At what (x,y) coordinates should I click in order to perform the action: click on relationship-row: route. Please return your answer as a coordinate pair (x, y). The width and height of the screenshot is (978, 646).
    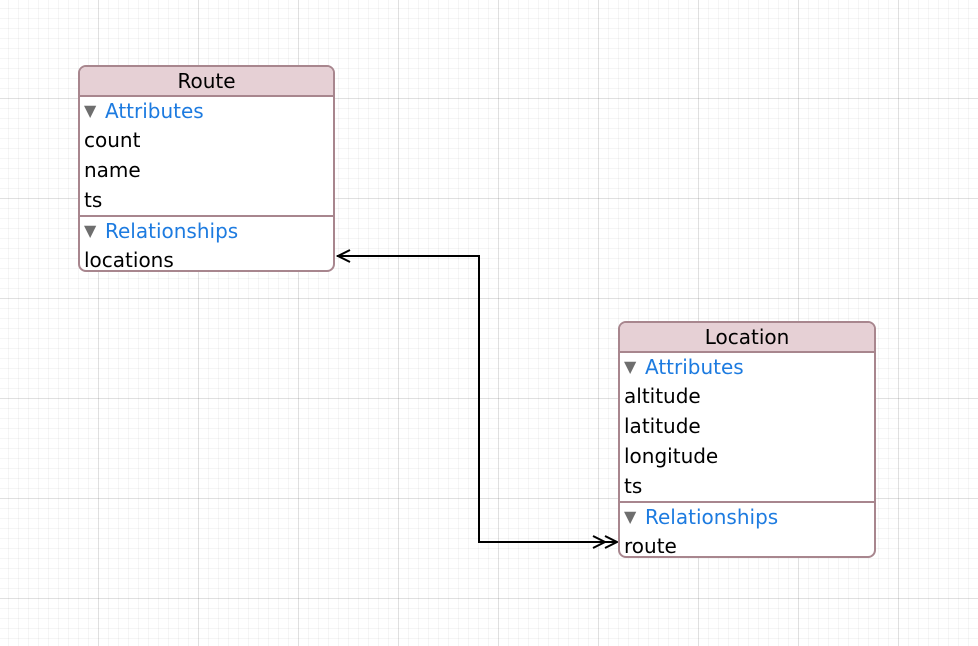
    Looking at the image, I should click on (747, 543).